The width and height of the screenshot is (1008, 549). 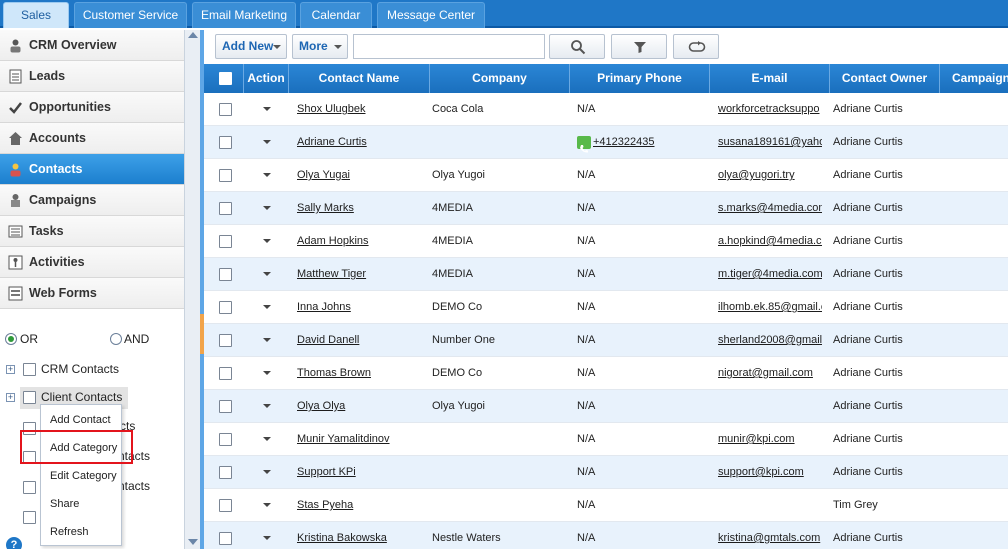 I want to click on category-client-contacts: Client Contacts, so click(x=81, y=397).